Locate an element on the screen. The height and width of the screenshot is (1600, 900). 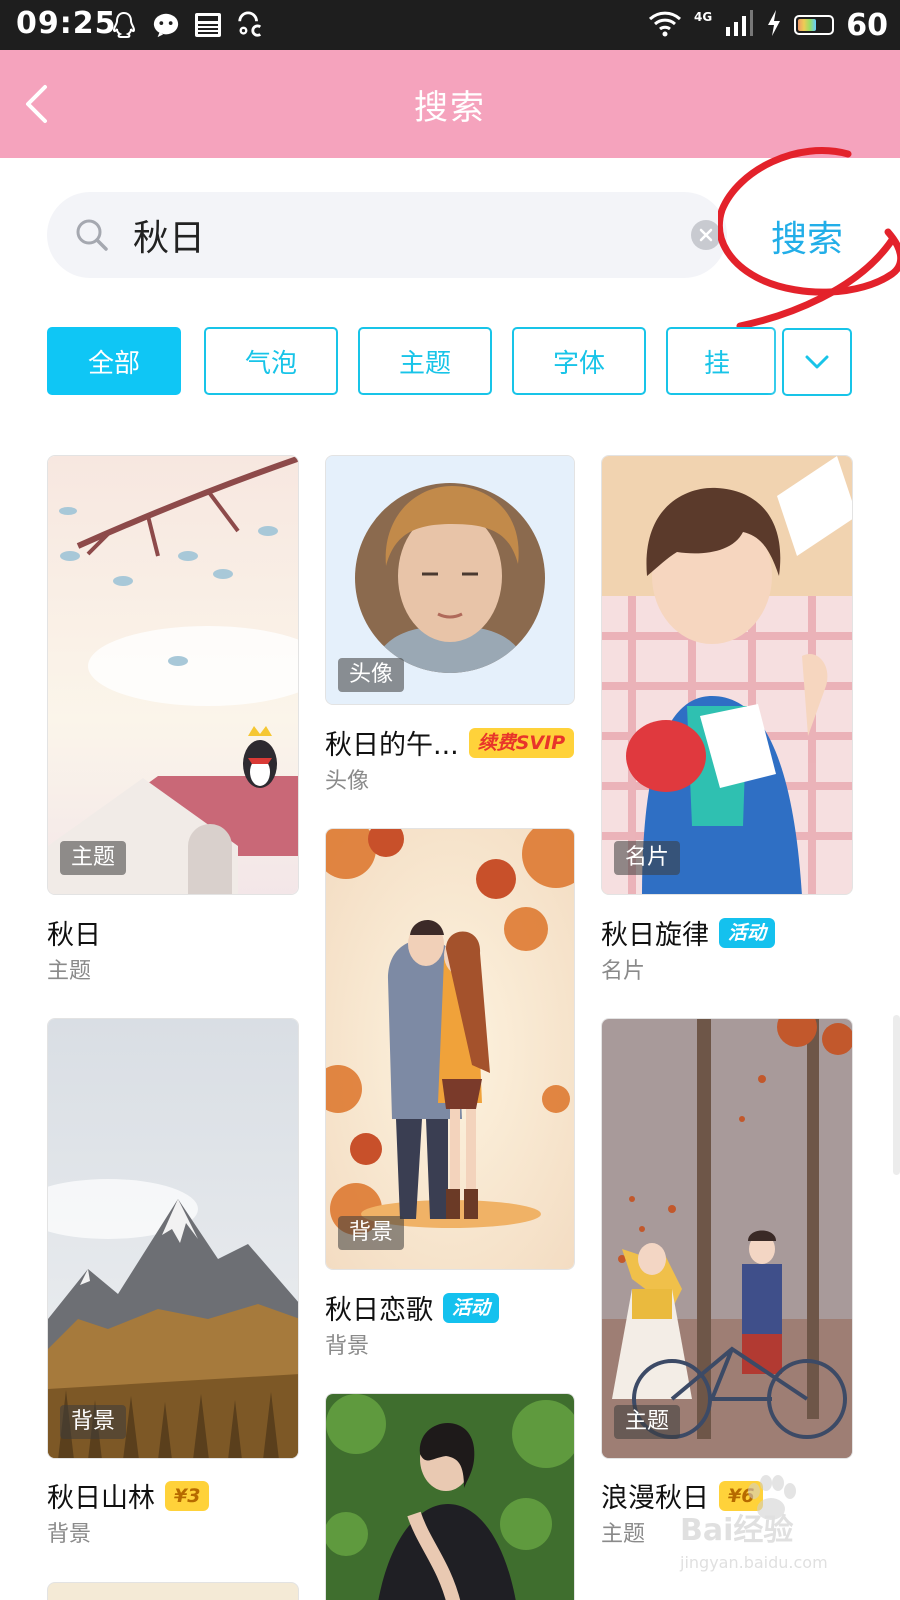
card-title-row: 秋日恋歌 活动 is located at coordinates (412, 1307).